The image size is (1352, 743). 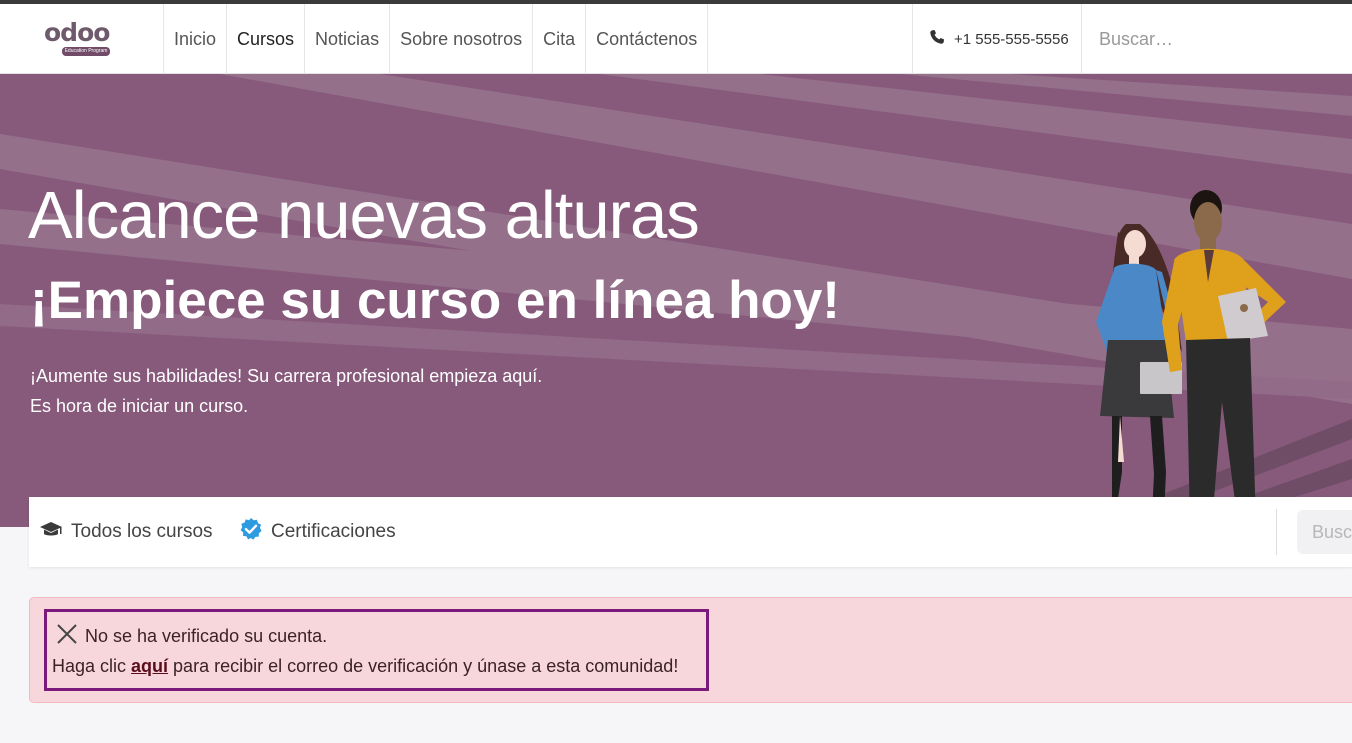 What do you see at coordinates (937, 39) in the screenshot?
I see `phone-icon` at bounding box center [937, 39].